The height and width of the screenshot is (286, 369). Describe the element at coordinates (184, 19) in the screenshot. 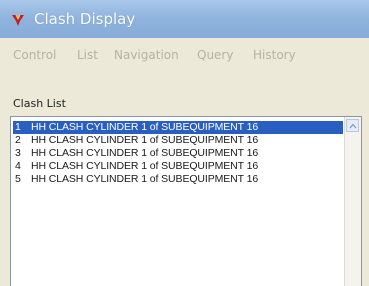

I see `title-bar: Clash Display` at that location.